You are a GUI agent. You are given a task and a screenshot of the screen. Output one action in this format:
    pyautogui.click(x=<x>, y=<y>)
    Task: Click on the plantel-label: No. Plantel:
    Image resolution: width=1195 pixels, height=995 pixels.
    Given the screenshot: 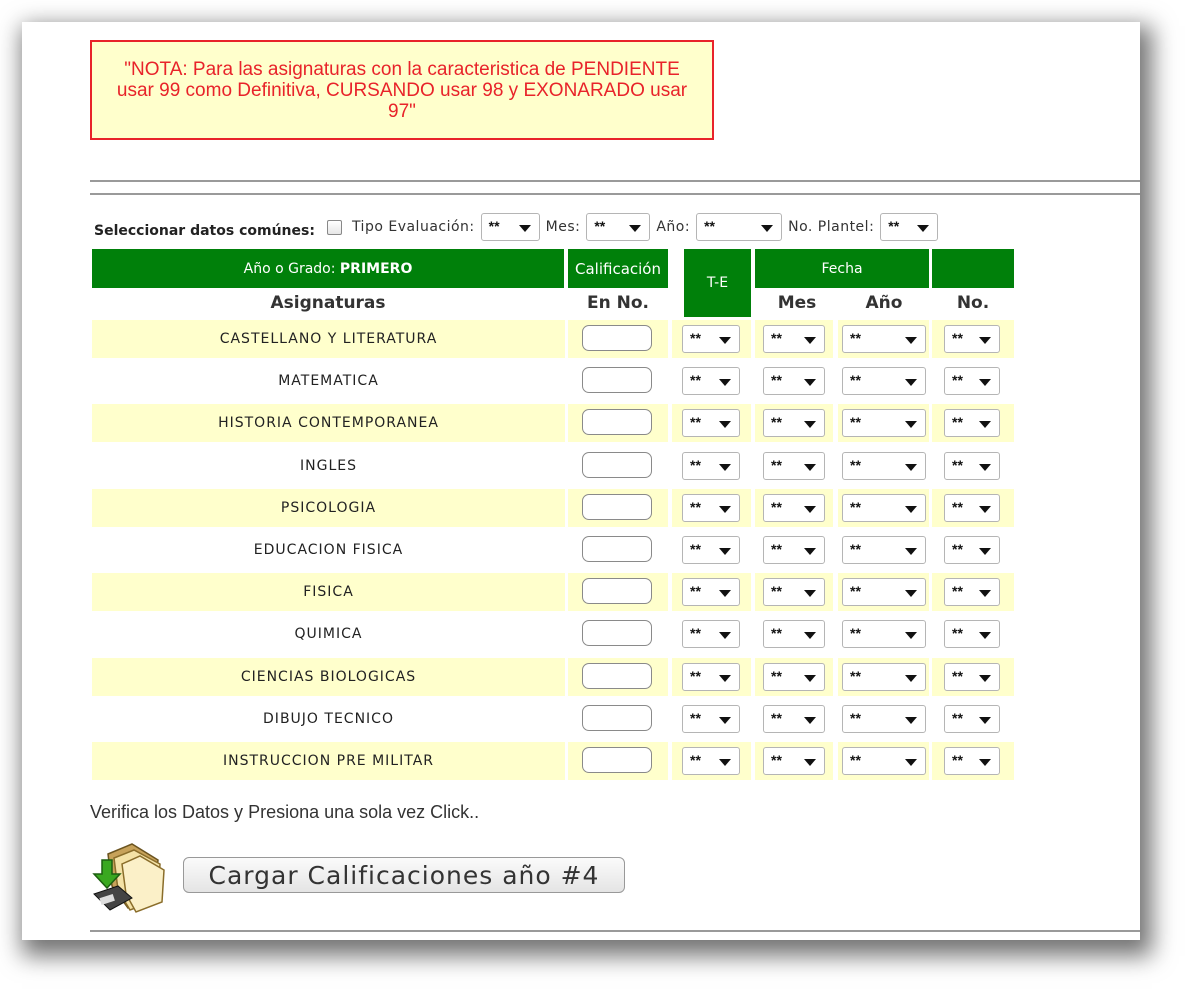 What is the action you would take?
    pyautogui.click(x=831, y=227)
    